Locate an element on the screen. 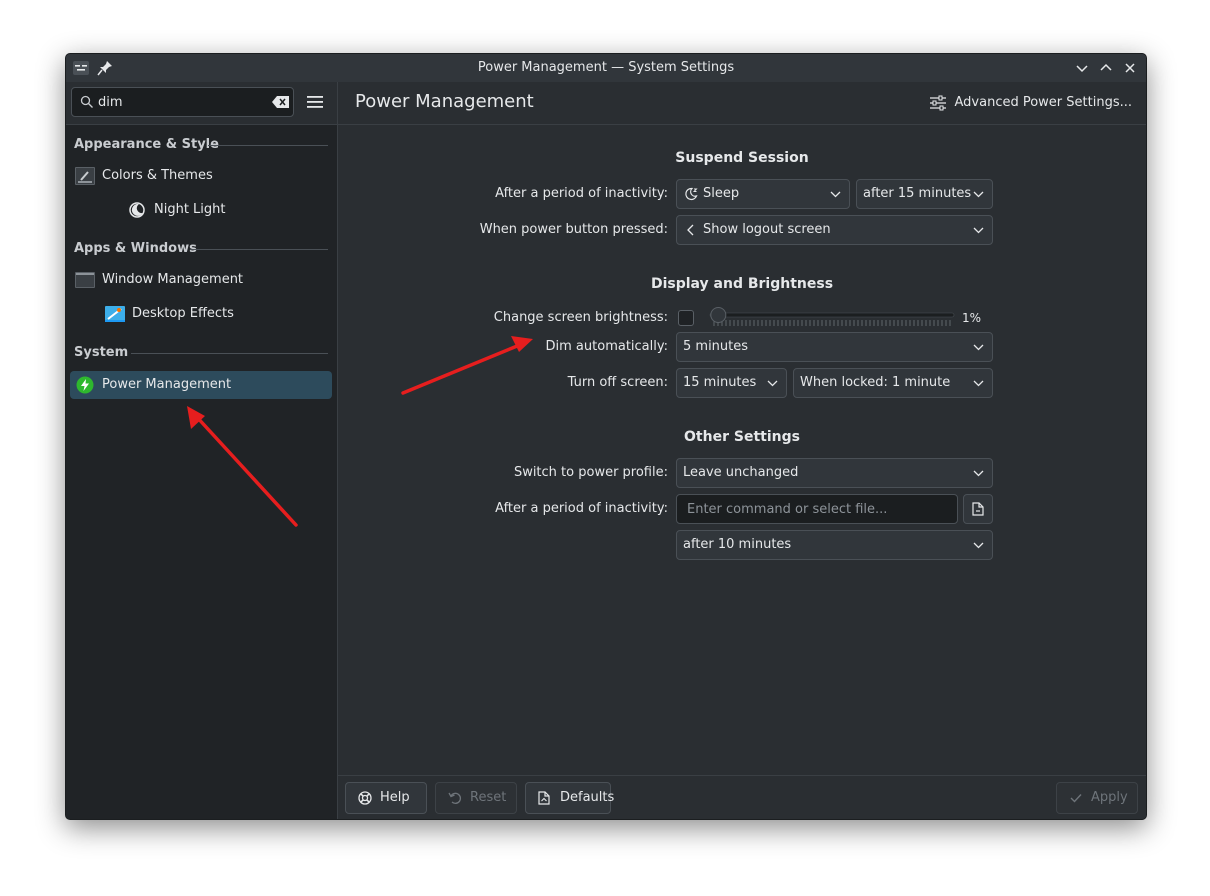 Image resolution: width=1210 pixels, height=896 pixels. reset-button: Reset is located at coordinates (476, 798).